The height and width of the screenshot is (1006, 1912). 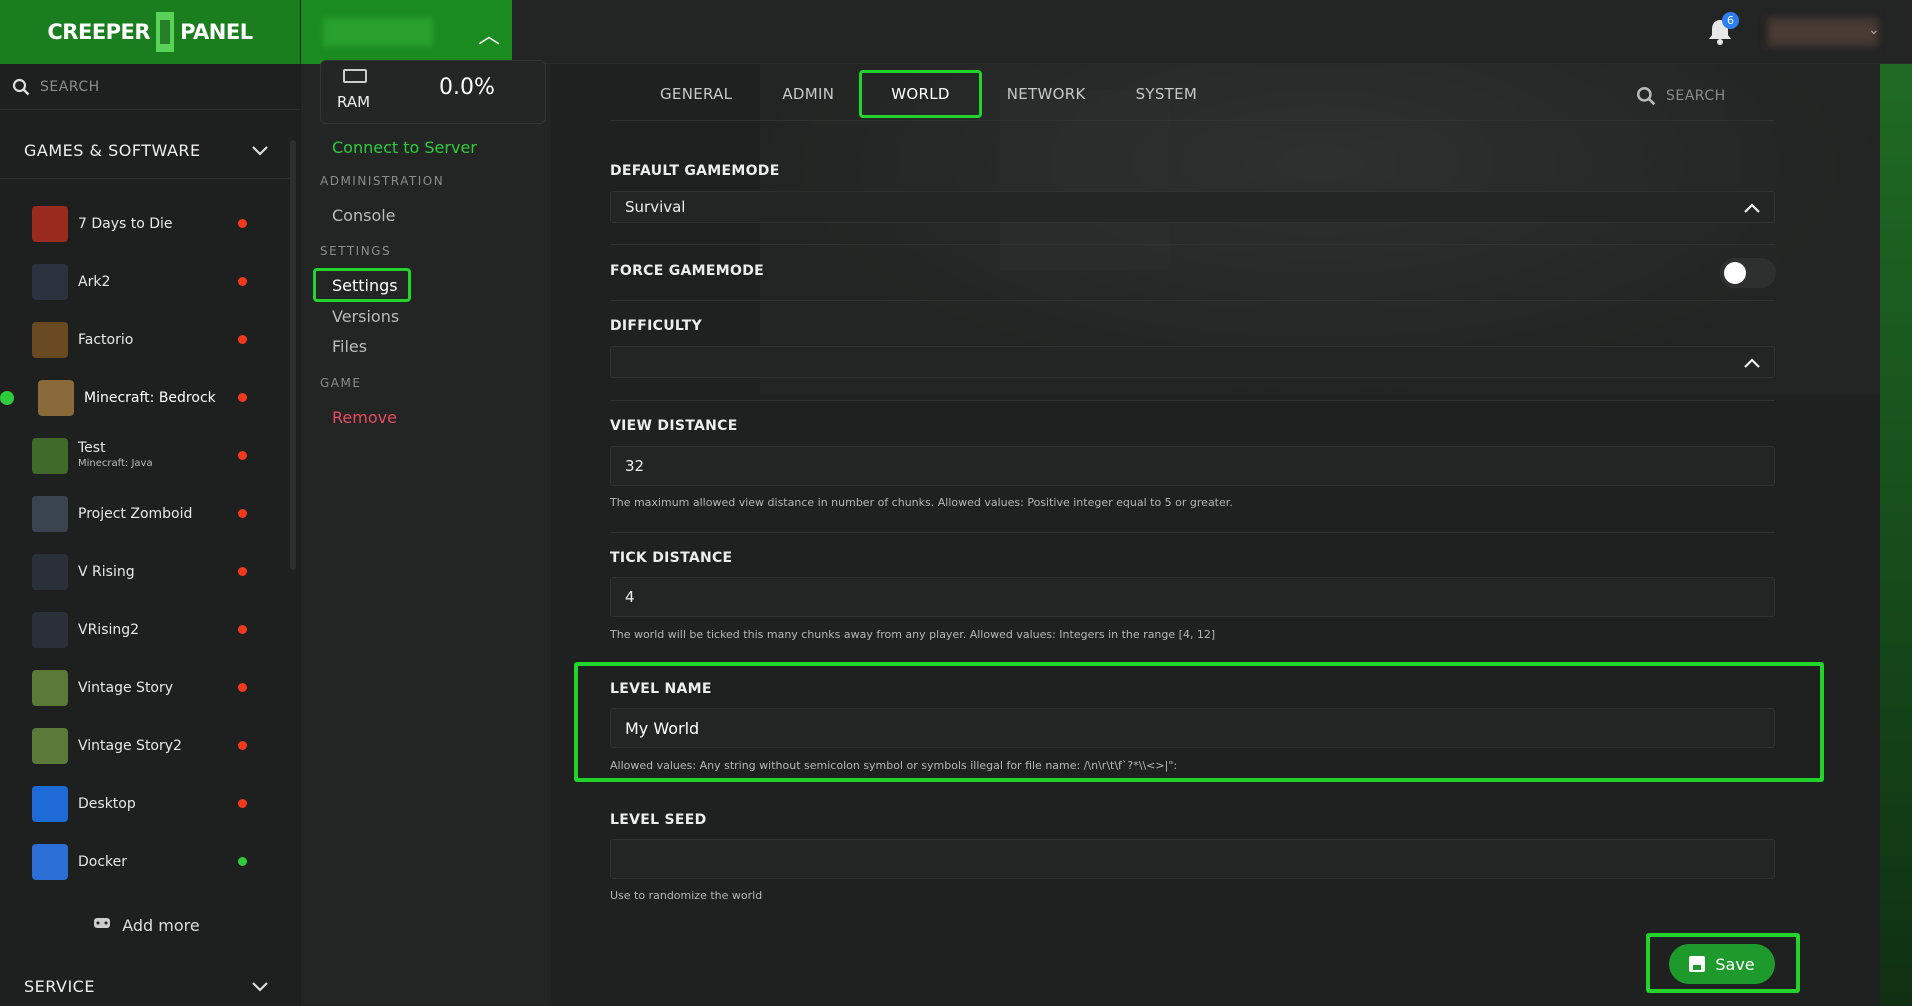 I want to click on toggle-knob, so click(x=1735, y=273).